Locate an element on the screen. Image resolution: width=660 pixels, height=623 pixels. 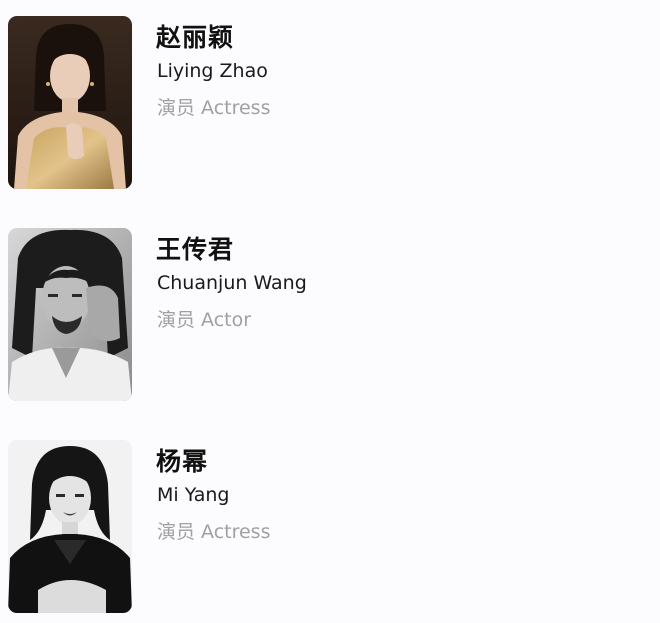
actor-name-chinese: 王传君 is located at coordinates (195, 249).